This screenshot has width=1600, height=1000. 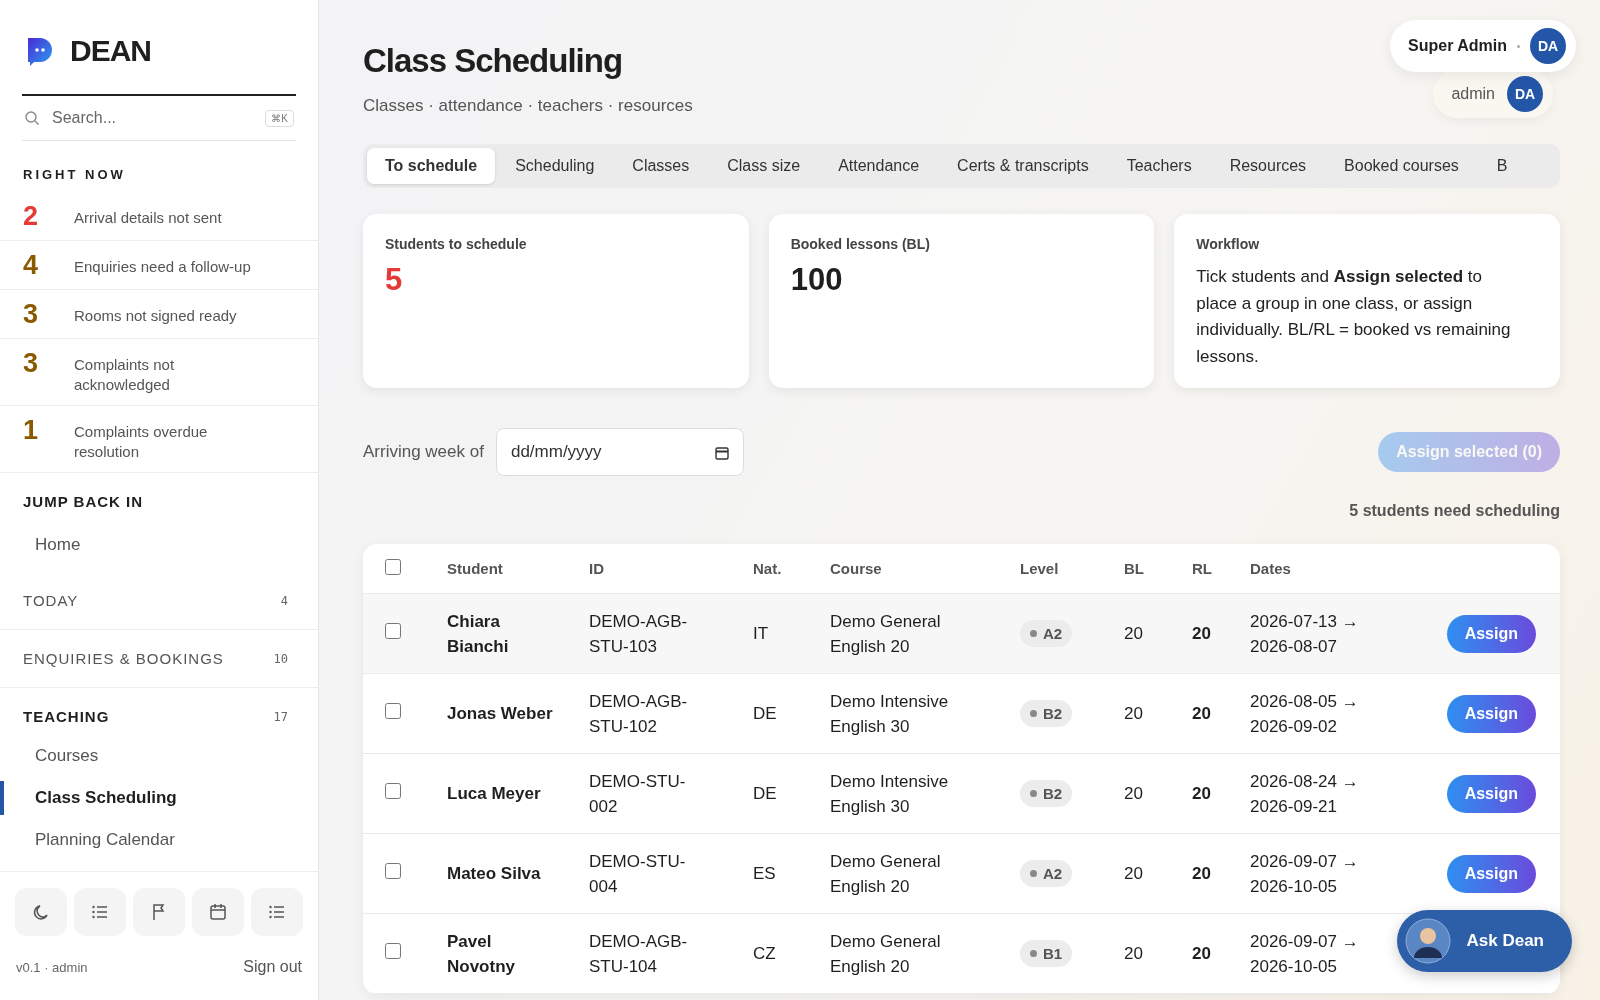 What do you see at coordinates (159, 756) in the screenshot?
I see `nav-item: Courses` at bounding box center [159, 756].